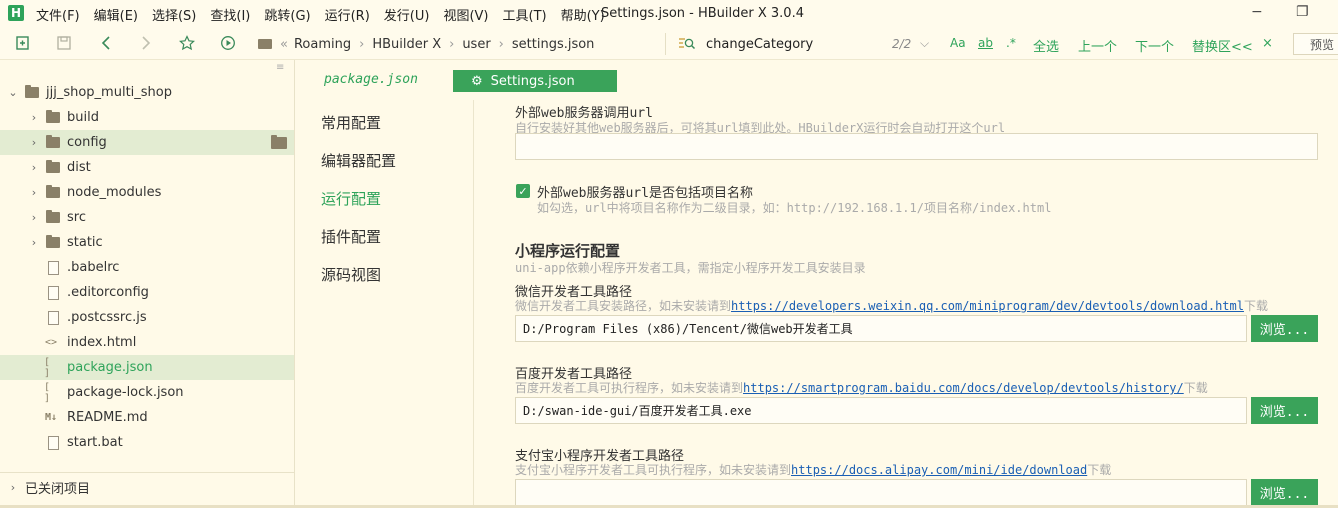 The image size is (1338, 508). I want to click on tree-item-babelrc: .babelrc, so click(147, 267).